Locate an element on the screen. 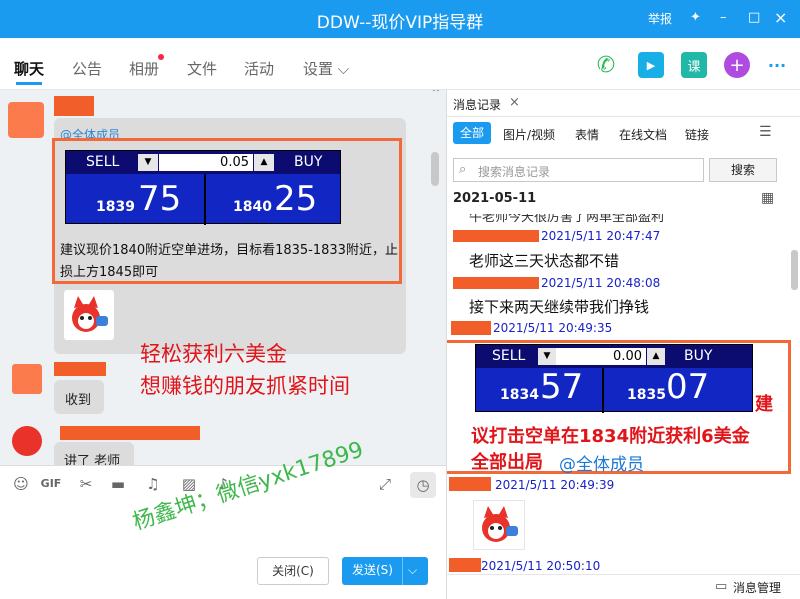  search-icon: ⌕ is located at coordinates (463, 169).